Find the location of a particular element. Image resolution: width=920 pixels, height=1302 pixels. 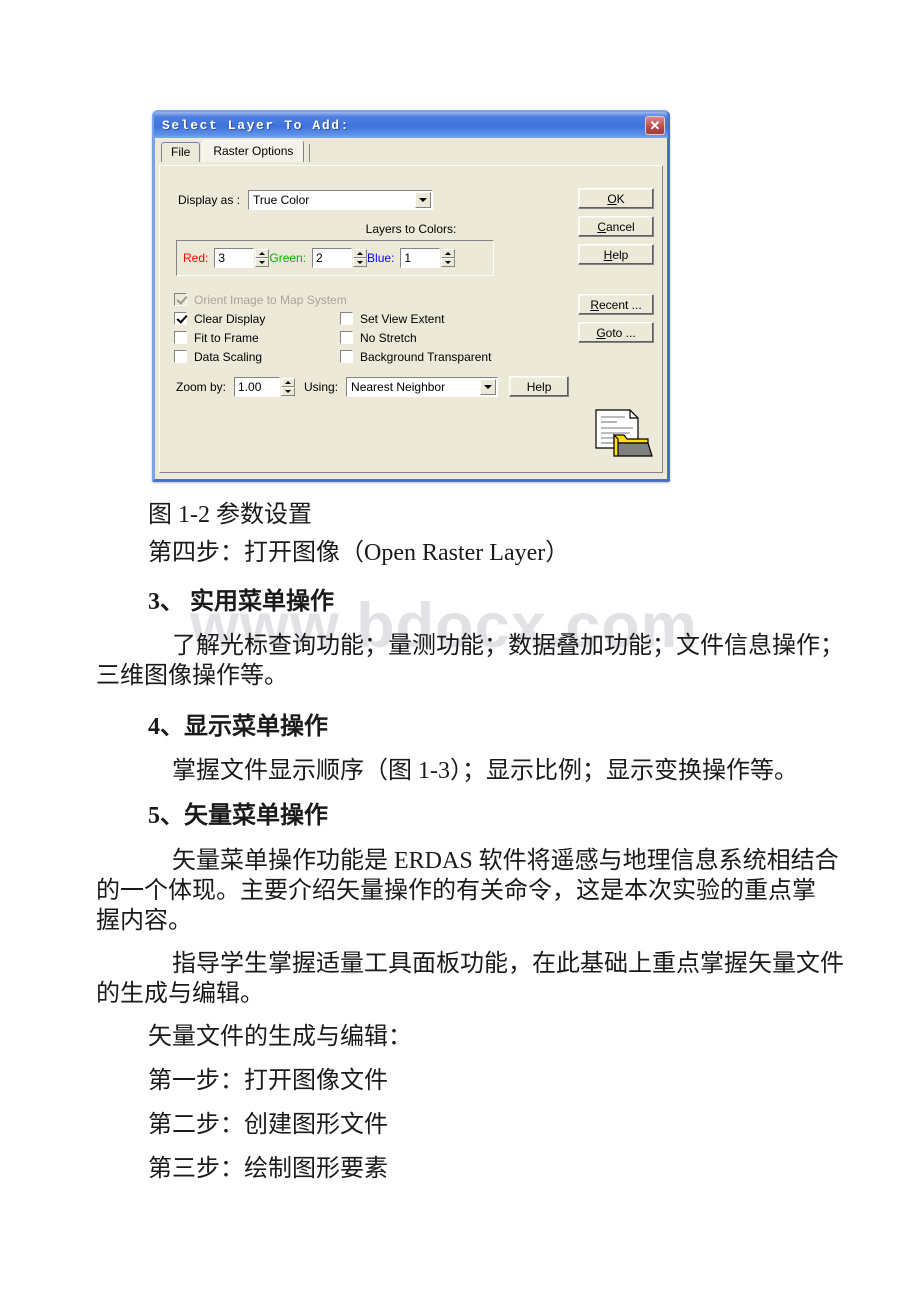

red-channel-input: 3 is located at coordinates (234, 258).